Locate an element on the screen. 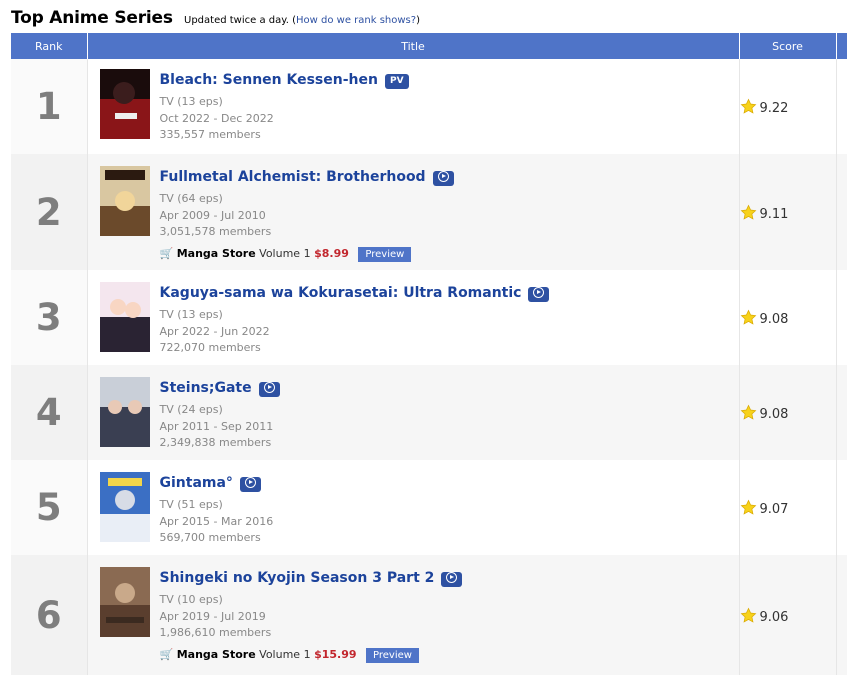 The width and height of the screenshot is (847, 675). rank-number: 5 is located at coordinates (48, 507).